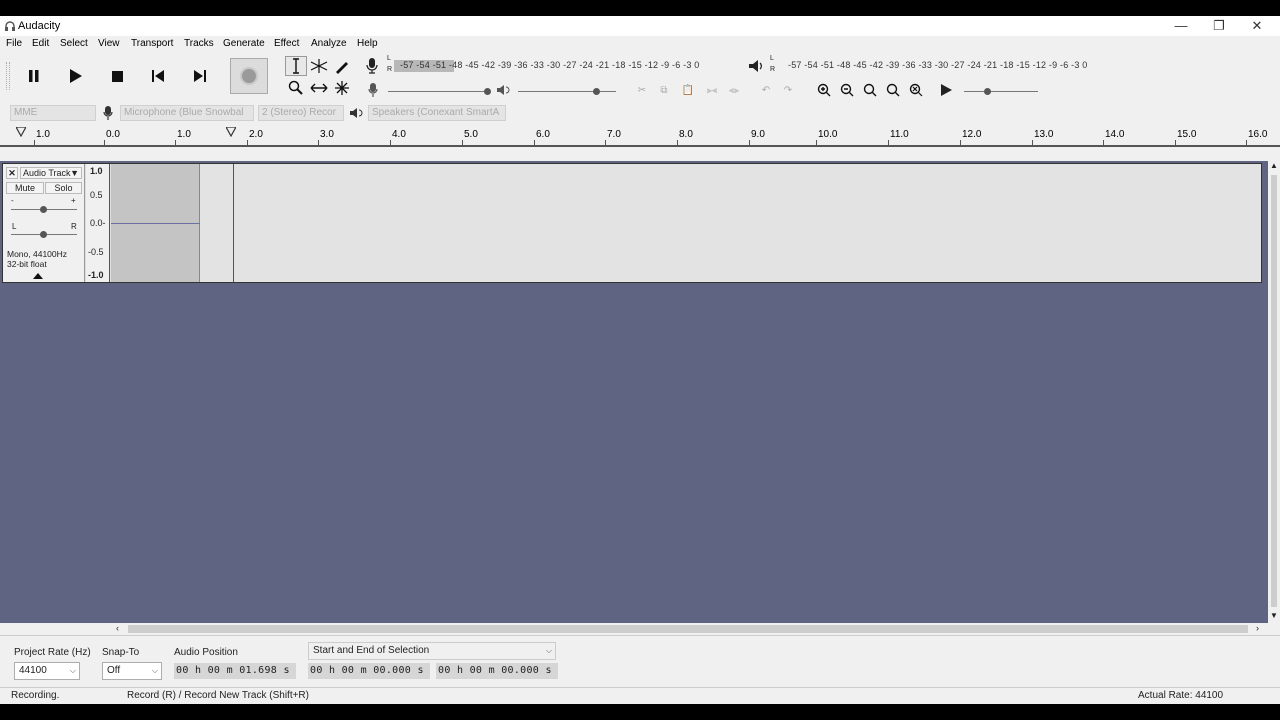 The image size is (1280, 720). What do you see at coordinates (74, 43) in the screenshot?
I see `menu-select: Select` at bounding box center [74, 43].